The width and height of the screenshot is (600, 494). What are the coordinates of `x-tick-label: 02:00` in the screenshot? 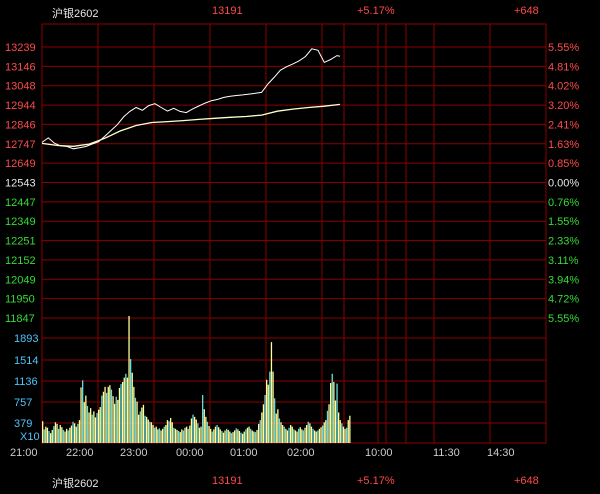 It's located at (301, 453).